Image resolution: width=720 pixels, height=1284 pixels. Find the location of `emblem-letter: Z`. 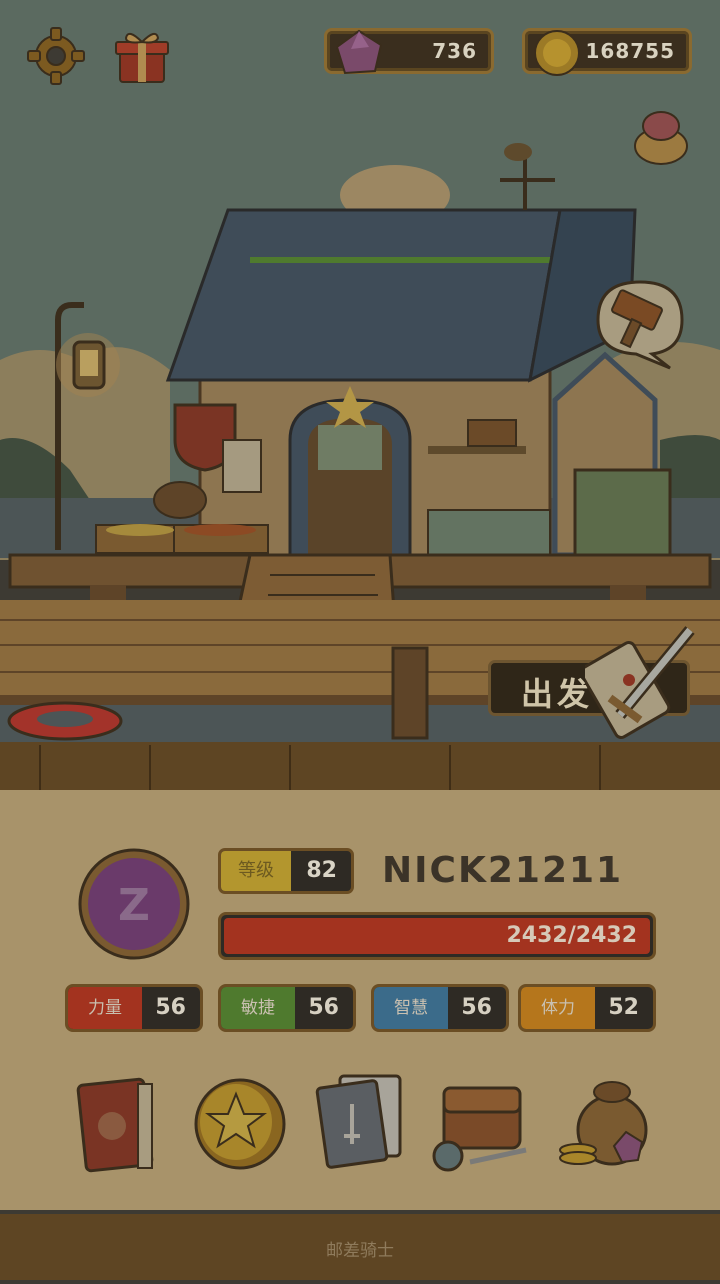

emblem-letter: Z is located at coordinates (134, 905).